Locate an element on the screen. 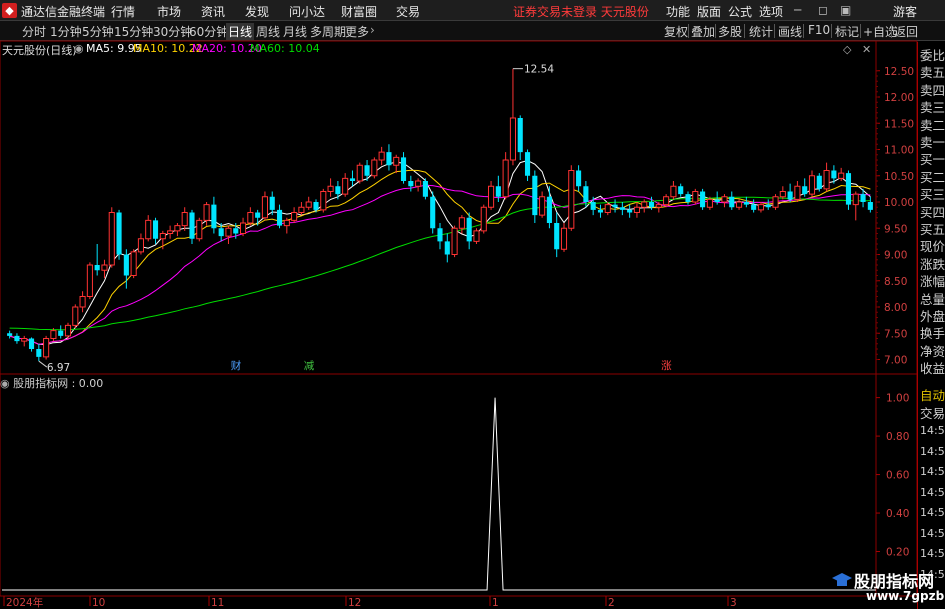  price-tick-label: 12.50 is located at coordinates (899, 72).